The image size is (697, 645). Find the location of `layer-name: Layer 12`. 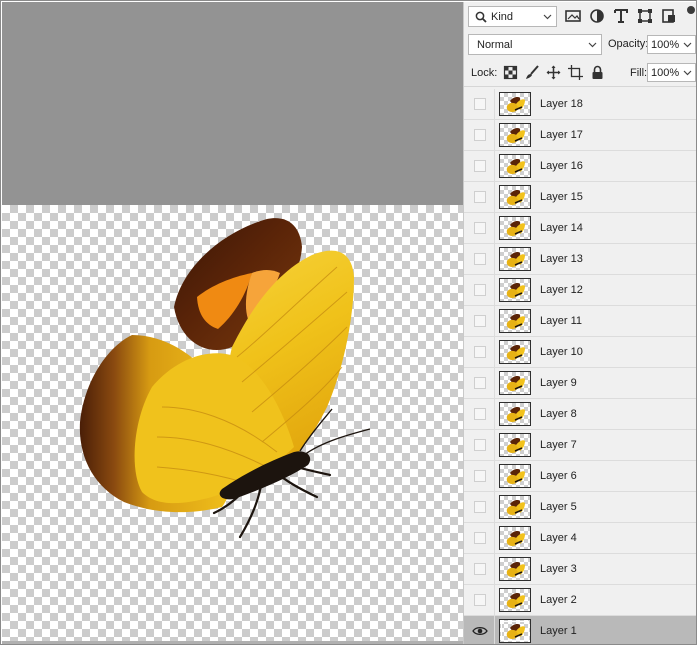

layer-name: Layer 12 is located at coordinates (561, 290).